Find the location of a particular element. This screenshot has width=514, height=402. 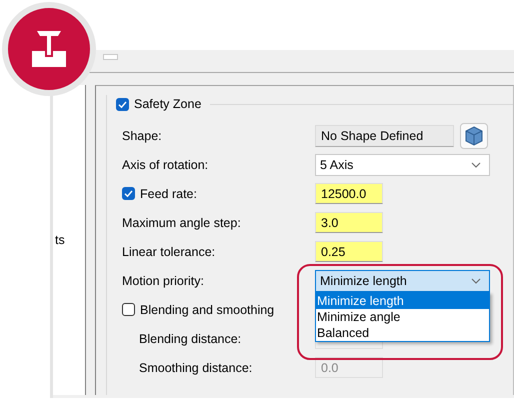

field-label: Axis of rotation: is located at coordinates (165, 165).